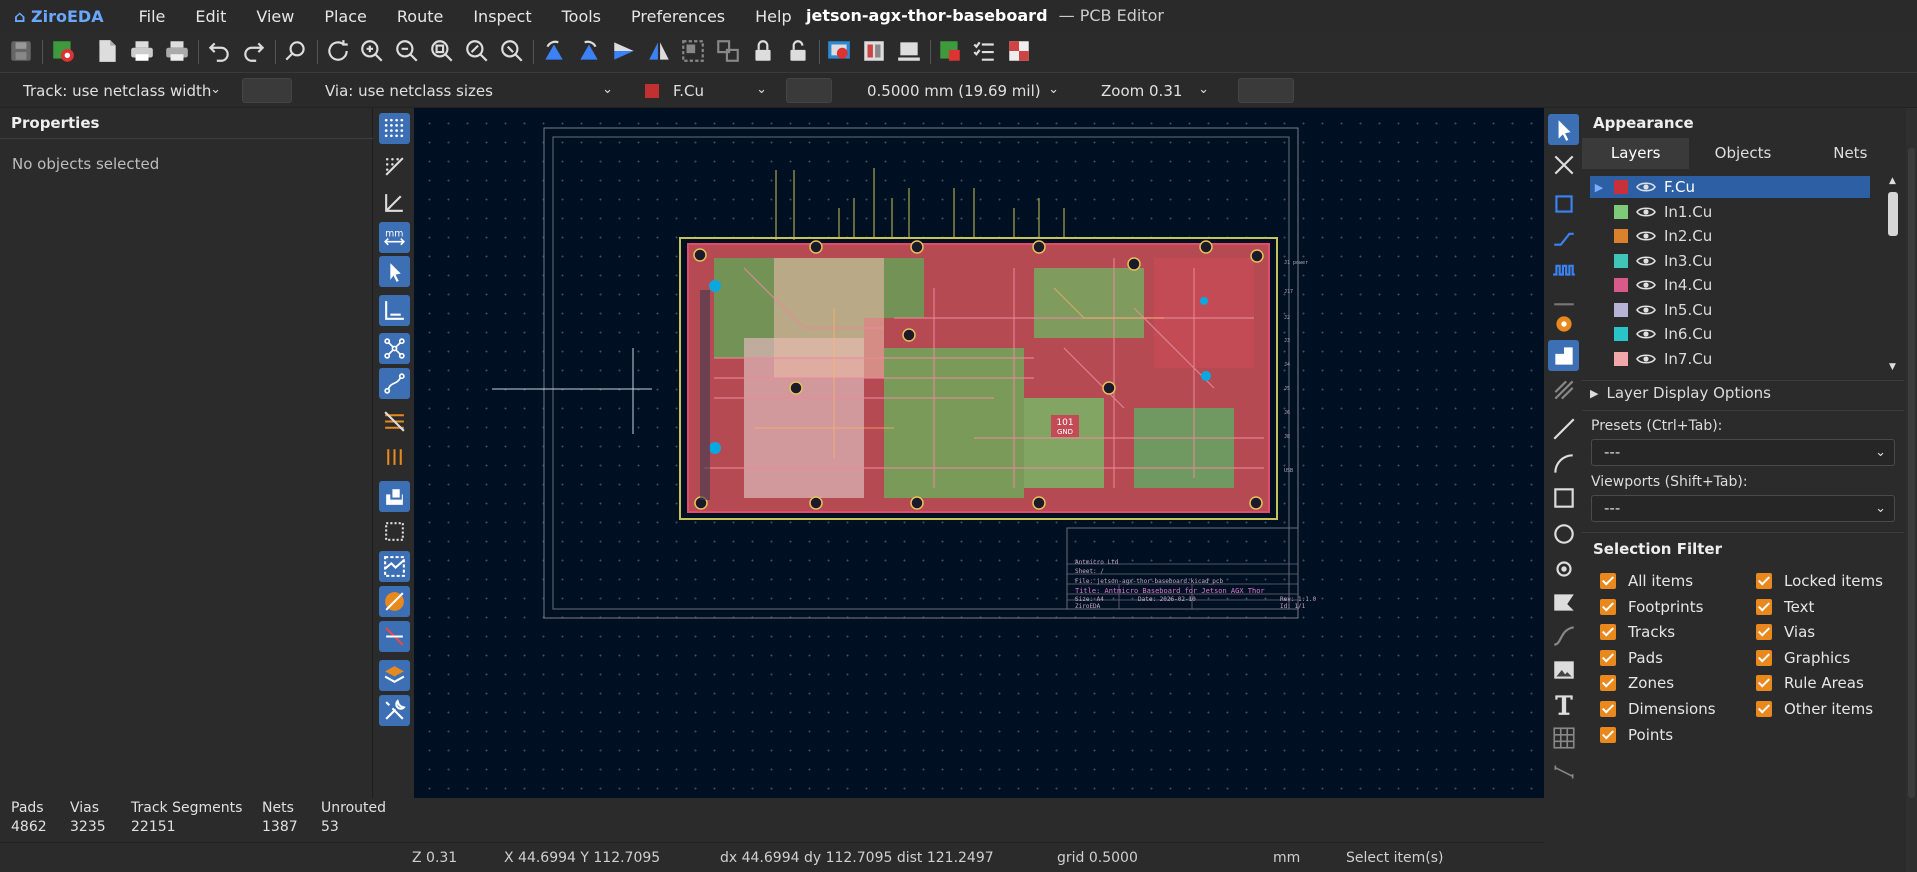 Image resolution: width=1917 pixels, height=872 pixels. Describe the element at coordinates (693, 51) in the screenshot. I see `group-icon` at that location.